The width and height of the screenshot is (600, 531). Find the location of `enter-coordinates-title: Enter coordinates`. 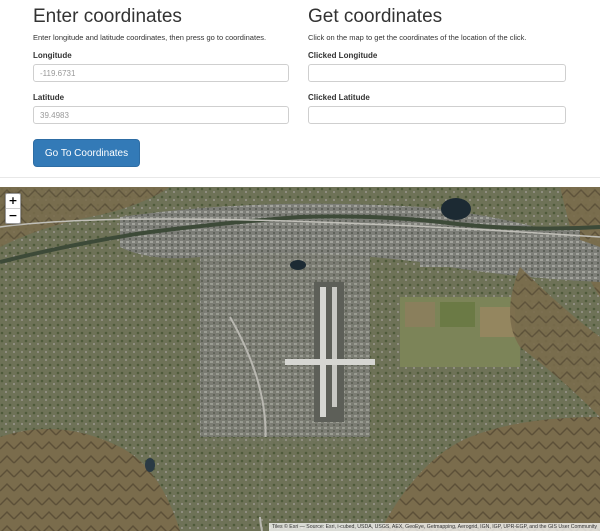

enter-coordinates-title: Enter coordinates is located at coordinates (107, 16).